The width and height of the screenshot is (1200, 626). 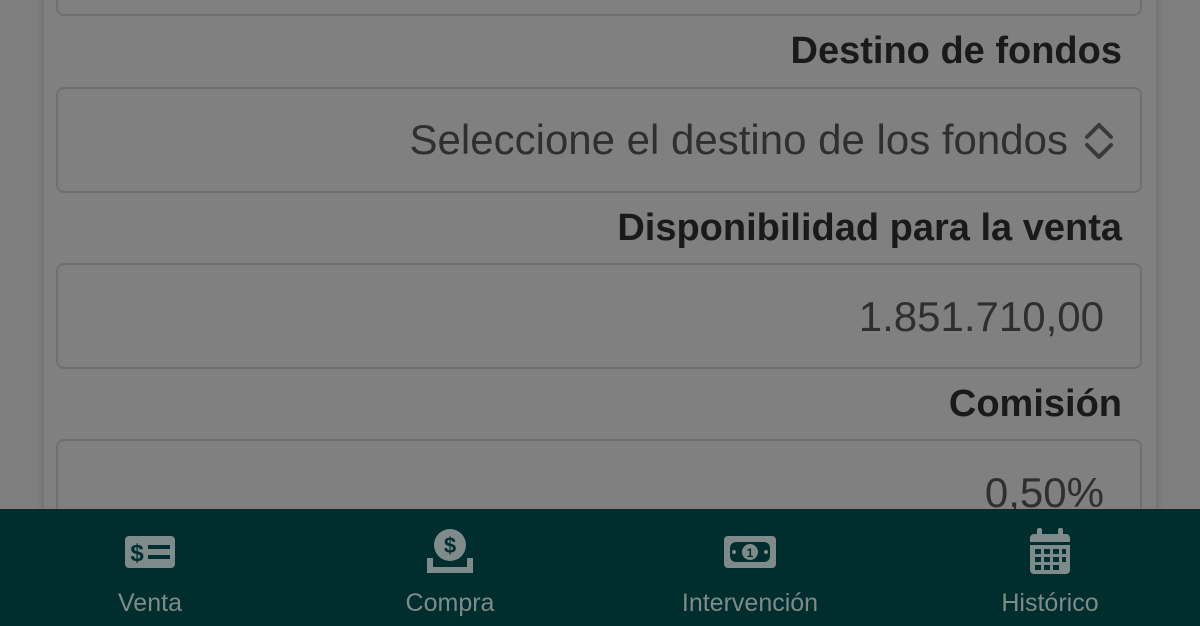 I want to click on nav-label-venta: Venta, so click(x=150, y=603).